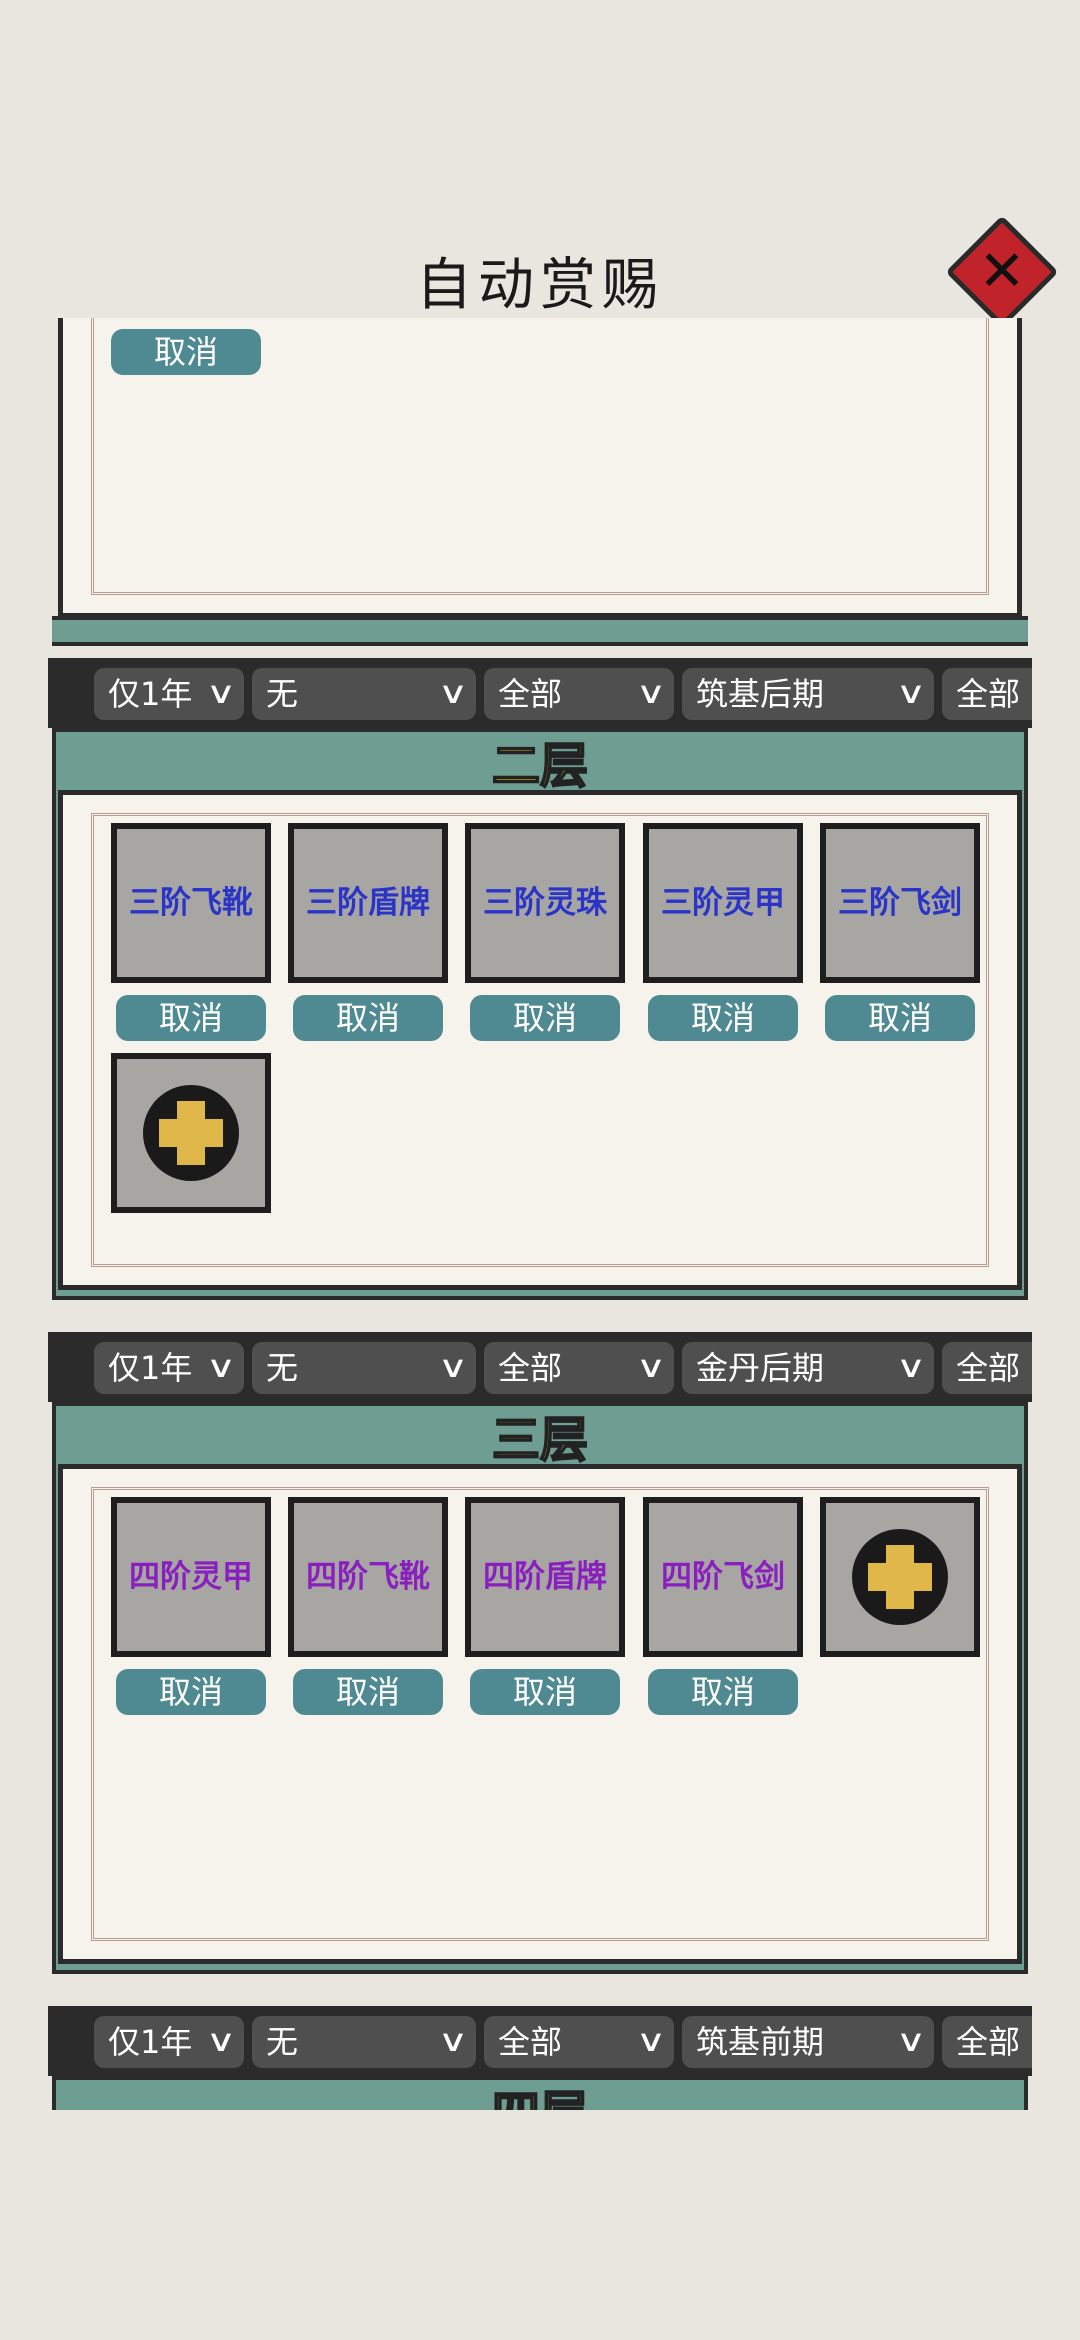 The height and width of the screenshot is (2340, 1080). What do you see at coordinates (540, 631) in the screenshot?
I see `panel-border` at bounding box center [540, 631].